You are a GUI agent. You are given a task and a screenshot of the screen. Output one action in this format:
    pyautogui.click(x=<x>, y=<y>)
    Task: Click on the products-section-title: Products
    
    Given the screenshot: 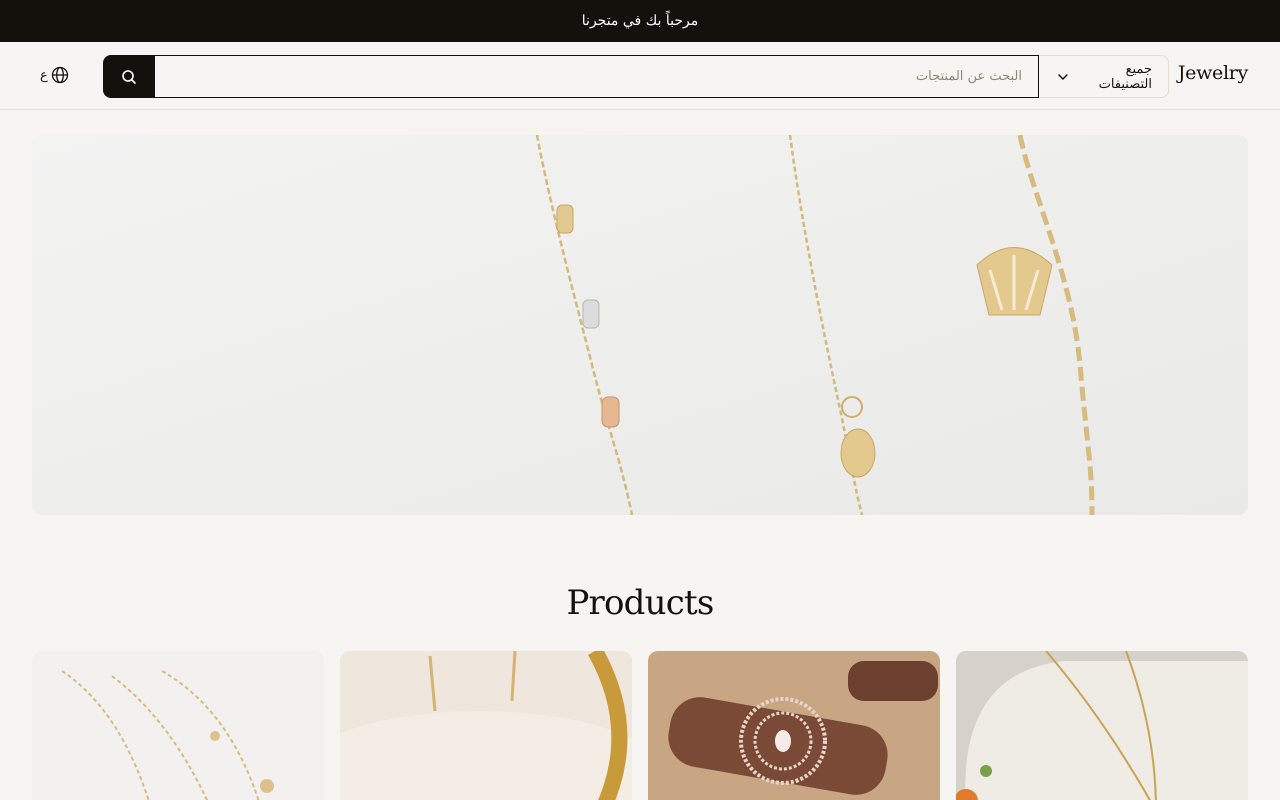 What is the action you would take?
    pyautogui.click(x=640, y=603)
    